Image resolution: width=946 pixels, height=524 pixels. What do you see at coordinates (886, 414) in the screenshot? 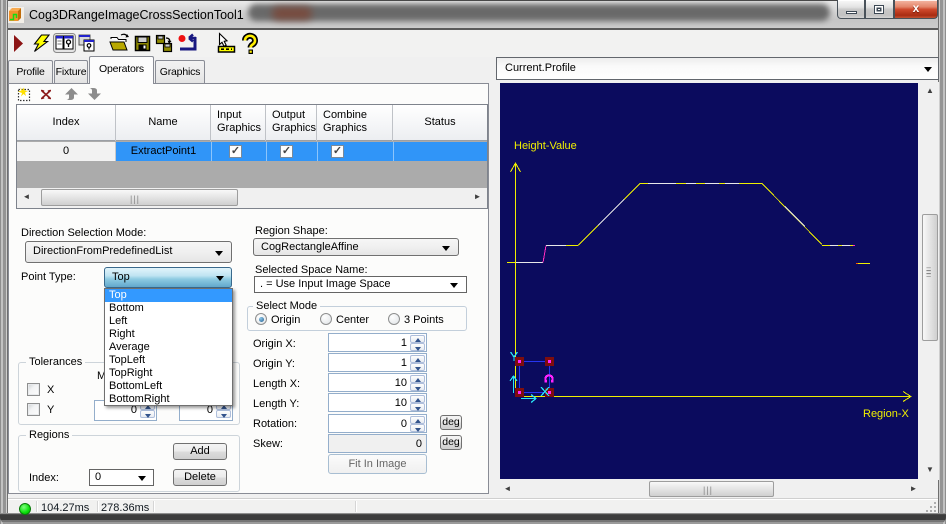
I see `svg-text: Region-X` at bounding box center [886, 414].